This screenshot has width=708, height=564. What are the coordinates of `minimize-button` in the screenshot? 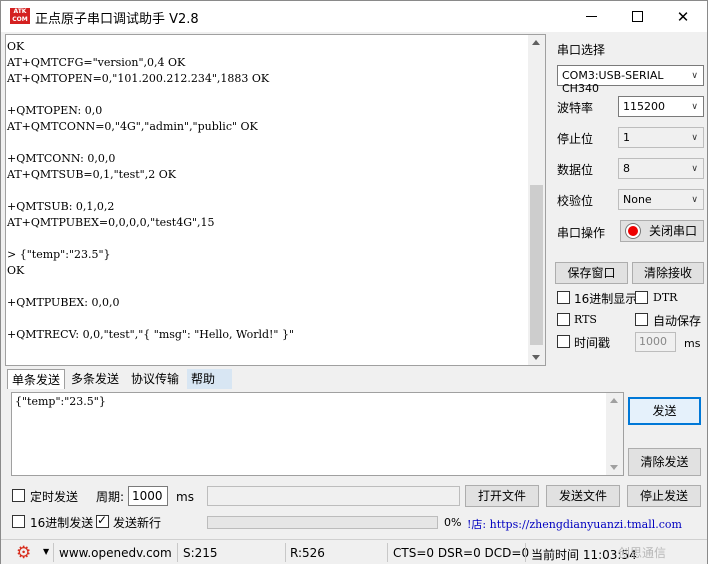 It's located at (591, 16).